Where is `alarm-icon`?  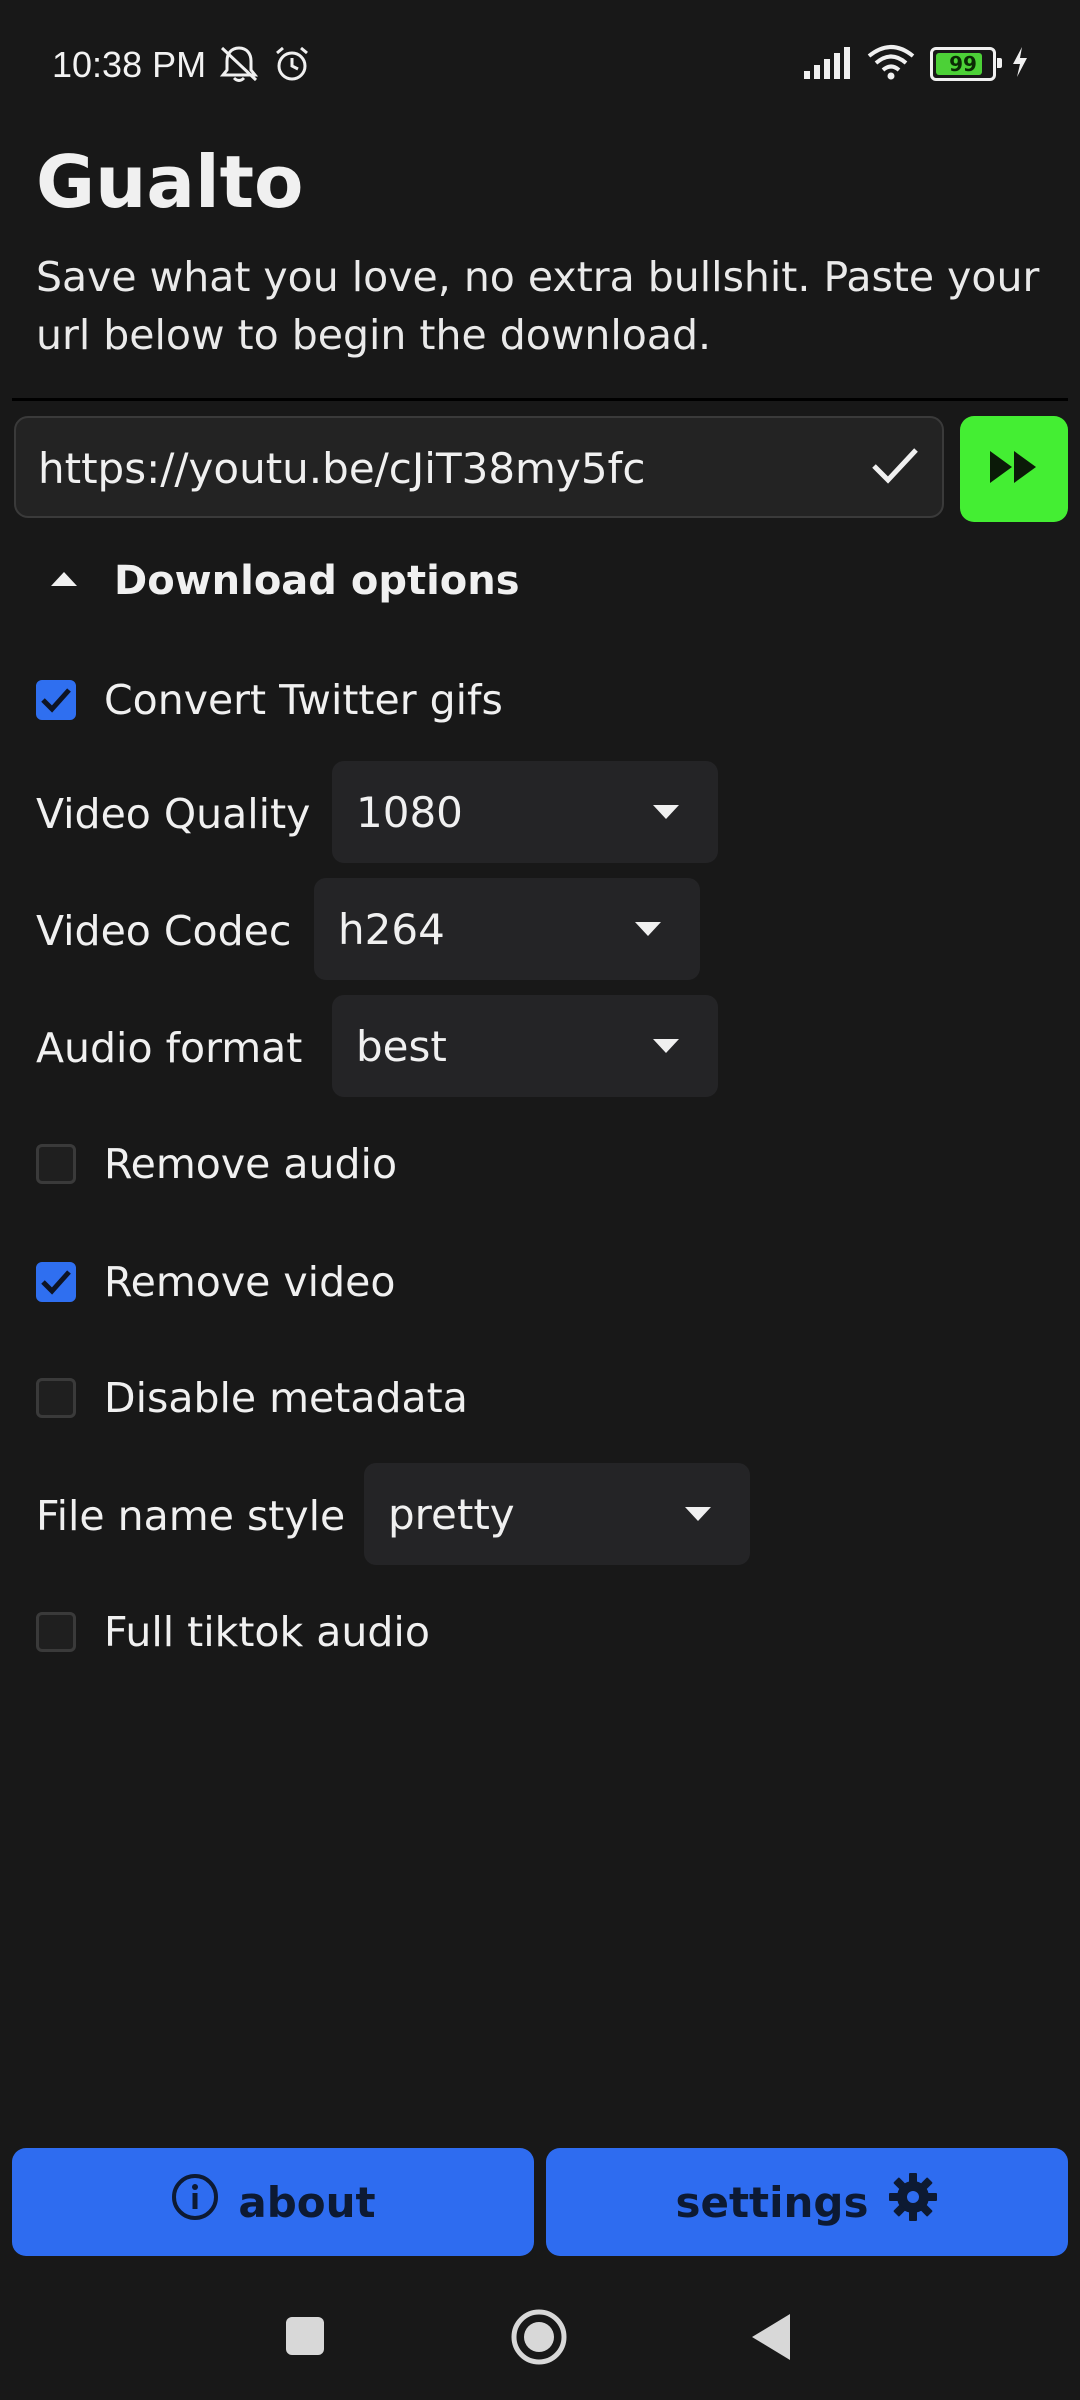 alarm-icon is located at coordinates (292, 66).